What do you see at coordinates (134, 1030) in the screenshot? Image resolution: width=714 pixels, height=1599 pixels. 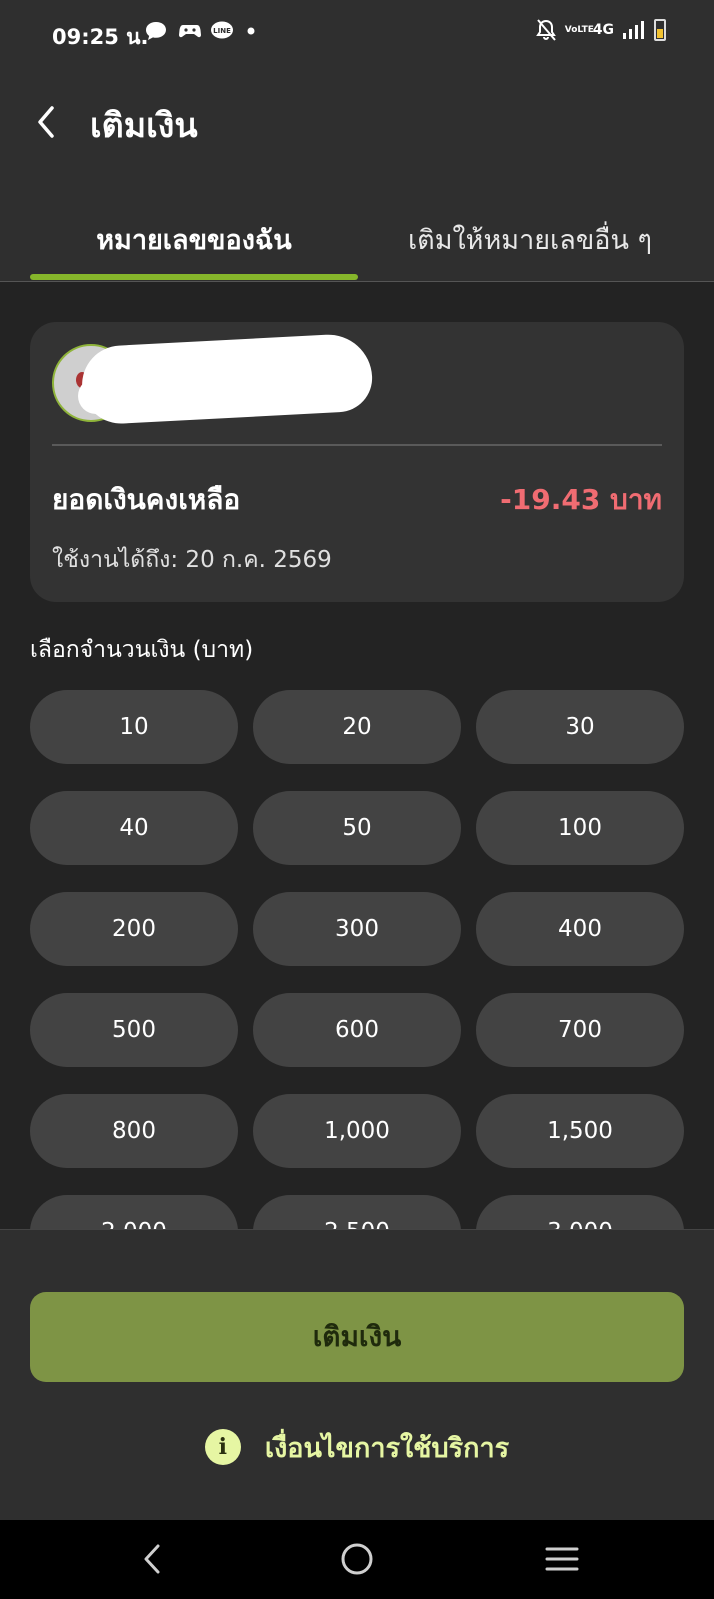 I see `amount-option: 500` at bounding box center [134, 1030].